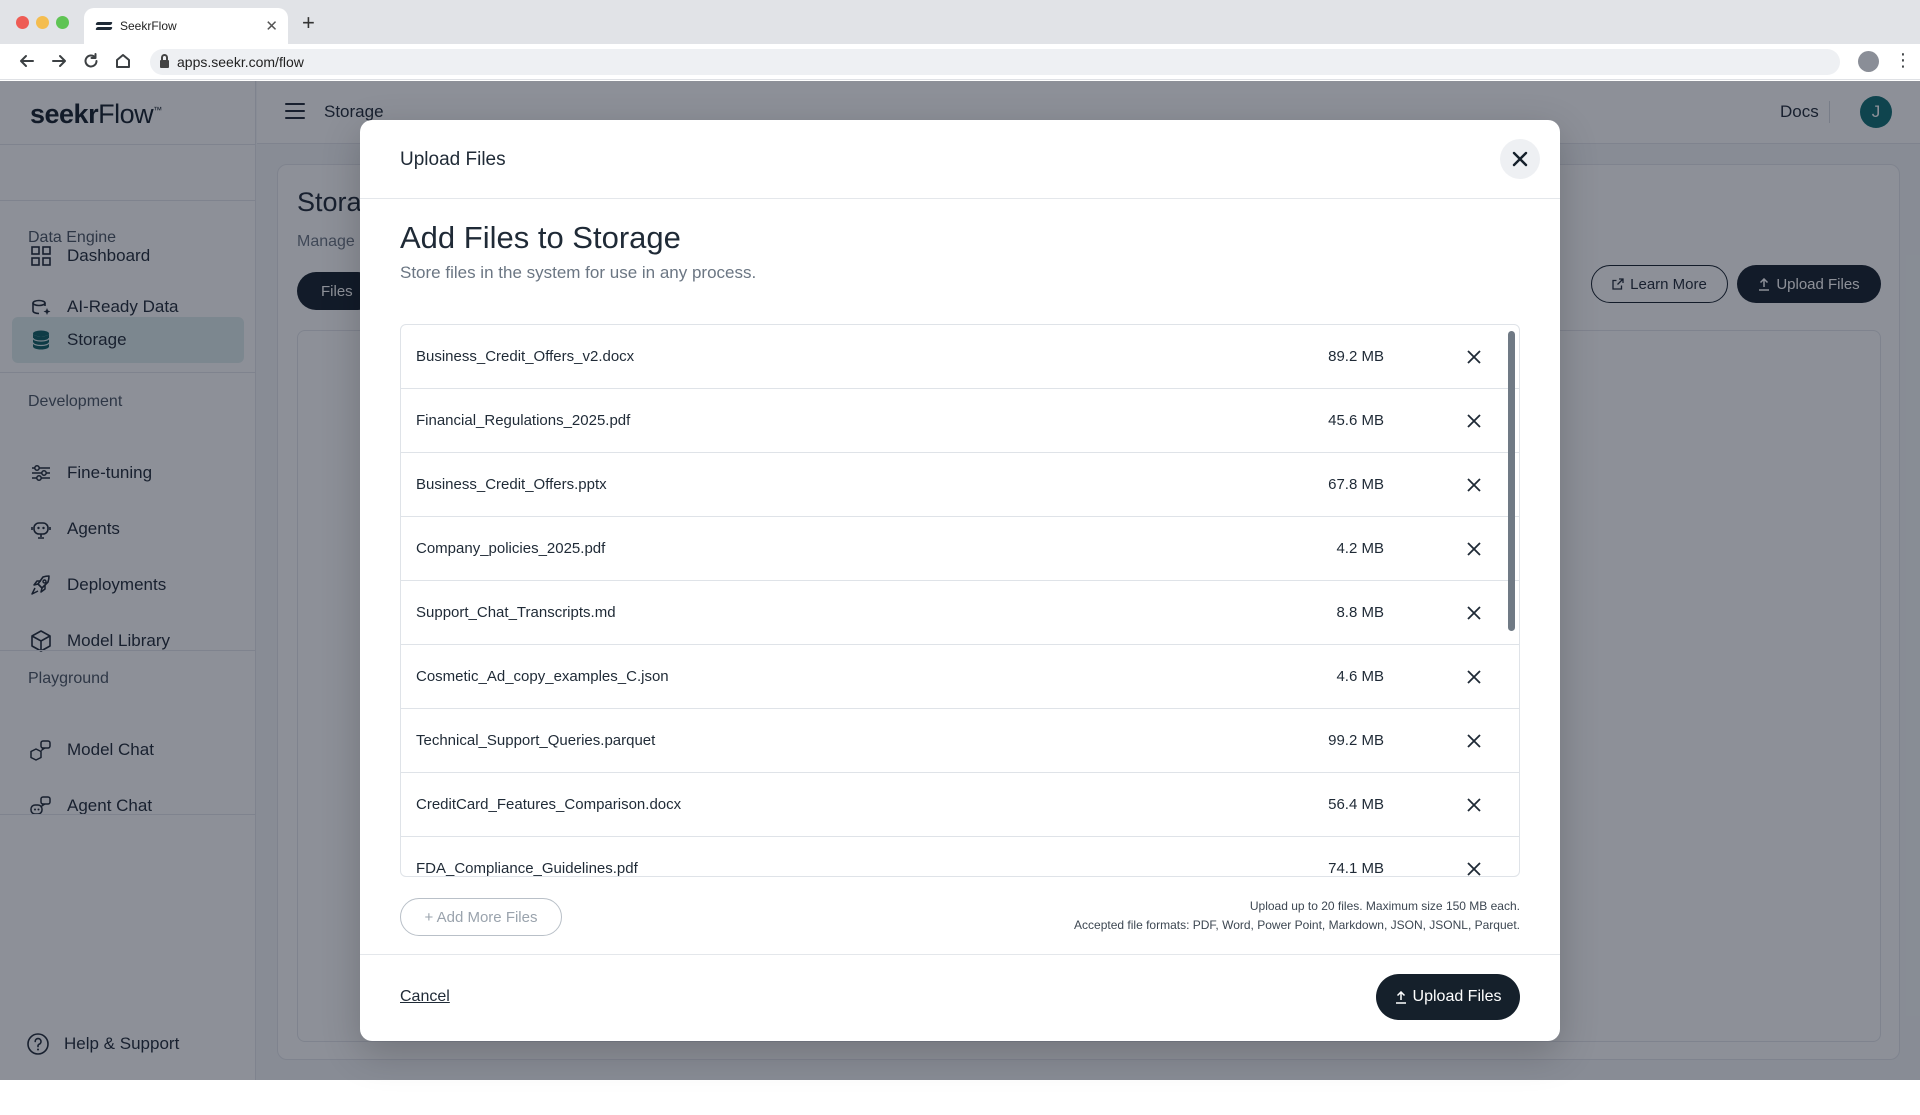 The height and width of the screenshot is (1115, 1920). I want to click on file-size: 67.8 MB, so click(1356, 484).